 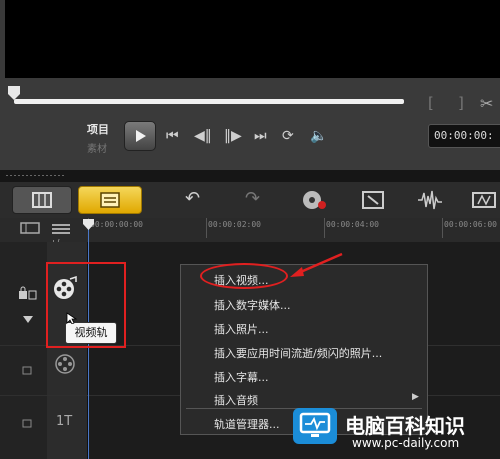 What do you see at coordinates (318, 136) in the screenshot?
I see `volume-icon: 🔈` at bounding box center [318, 136].